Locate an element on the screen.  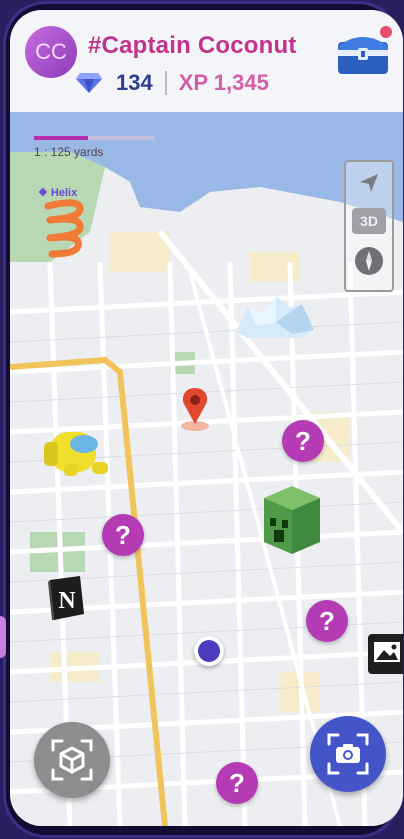
scale-label: 1 : 125 yards is located at coordinates (69, 152).